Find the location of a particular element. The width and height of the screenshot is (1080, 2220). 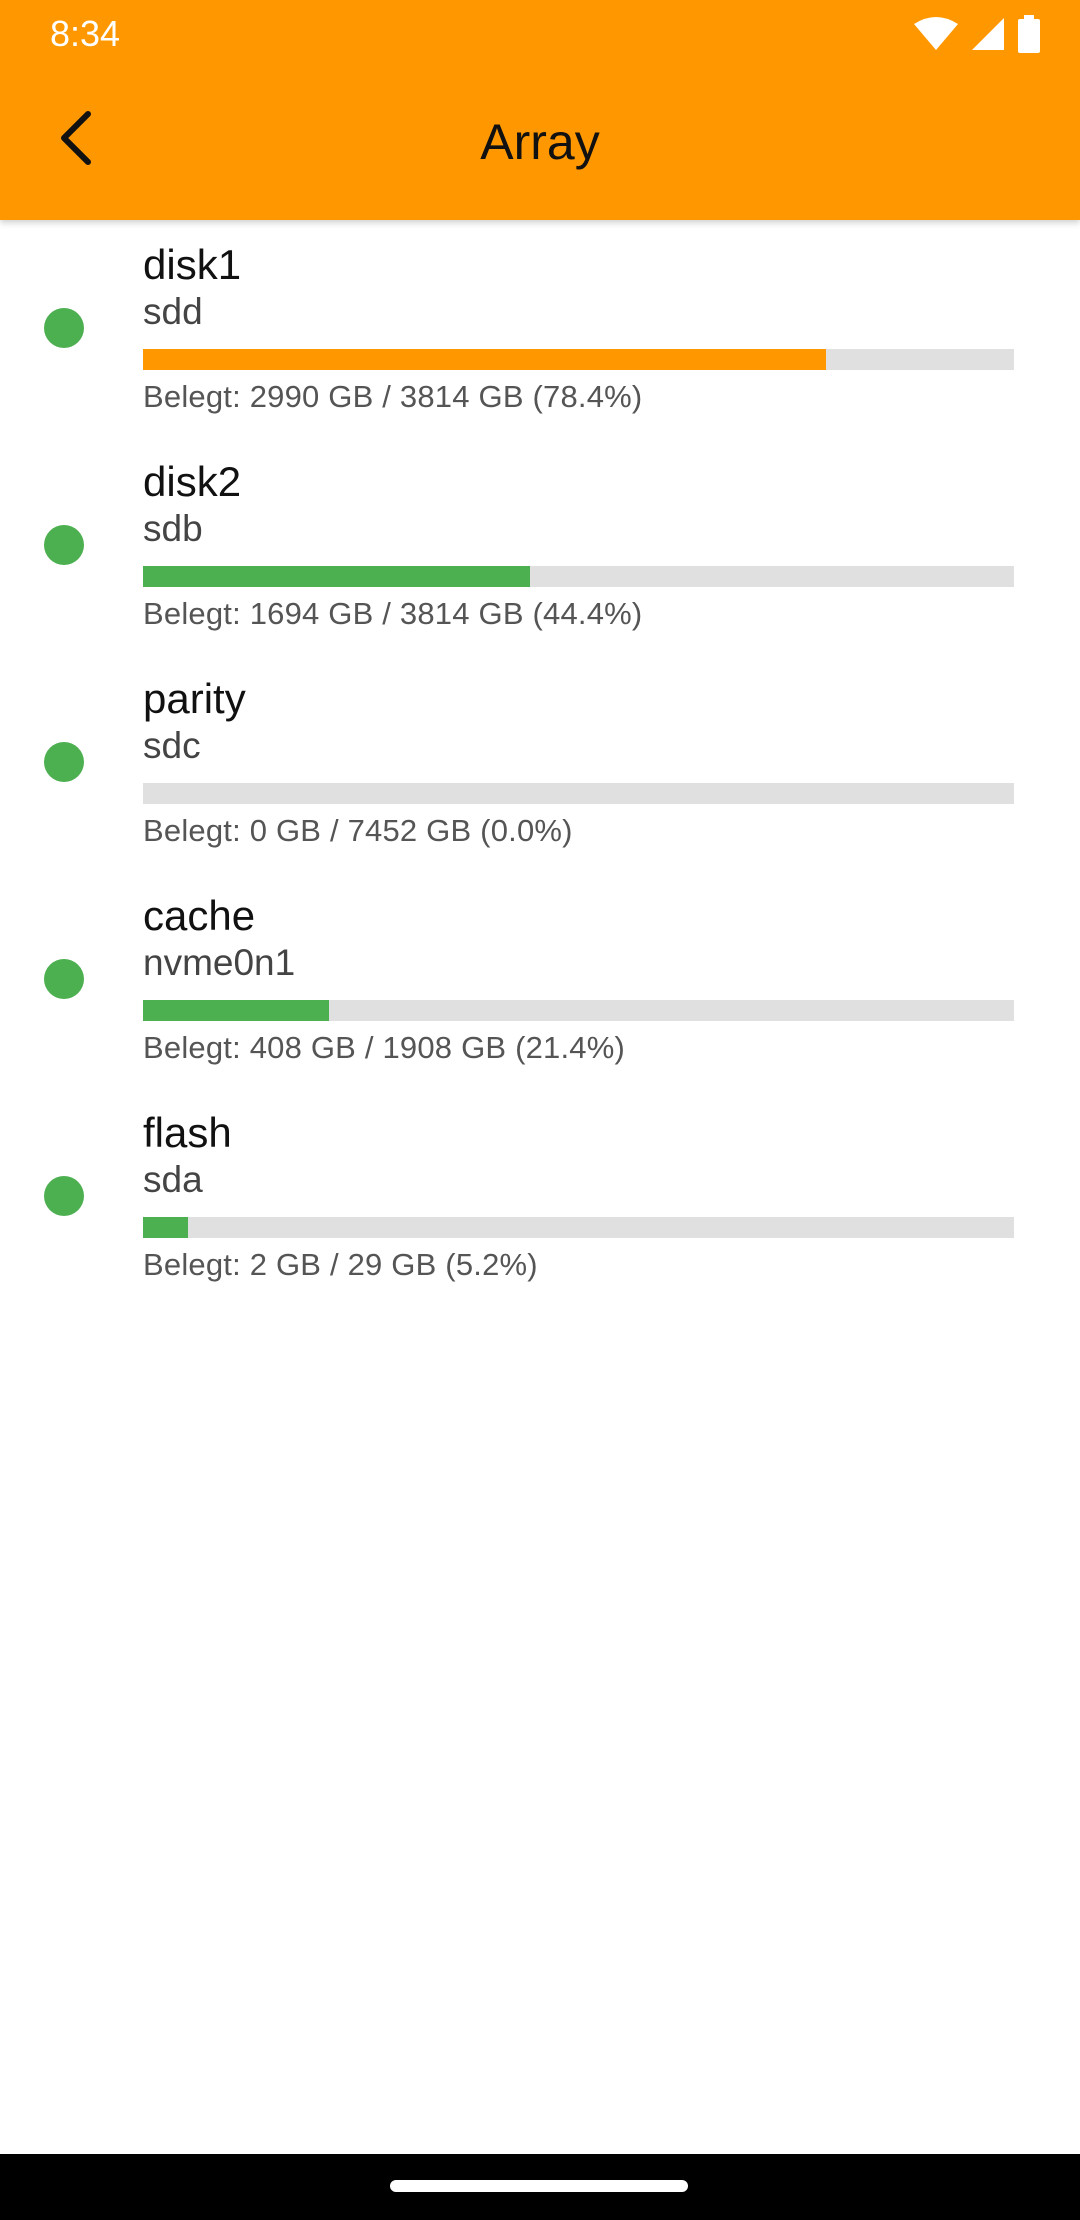

disk-name: disk1 is located at coordinates (192, 264).